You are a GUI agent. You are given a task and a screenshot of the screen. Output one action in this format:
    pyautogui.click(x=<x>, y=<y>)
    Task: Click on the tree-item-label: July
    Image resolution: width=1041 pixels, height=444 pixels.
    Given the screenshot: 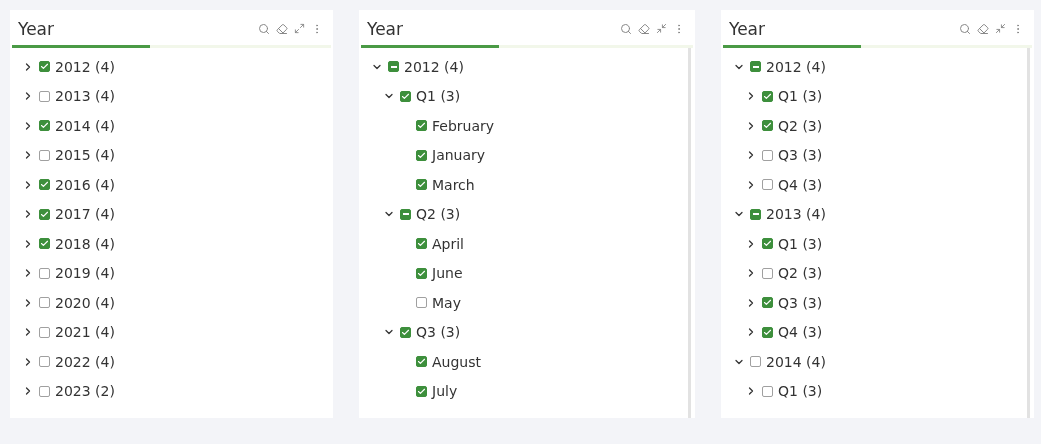 What is the action you would take?
    pyautogui.click(x=445, y=391)
    